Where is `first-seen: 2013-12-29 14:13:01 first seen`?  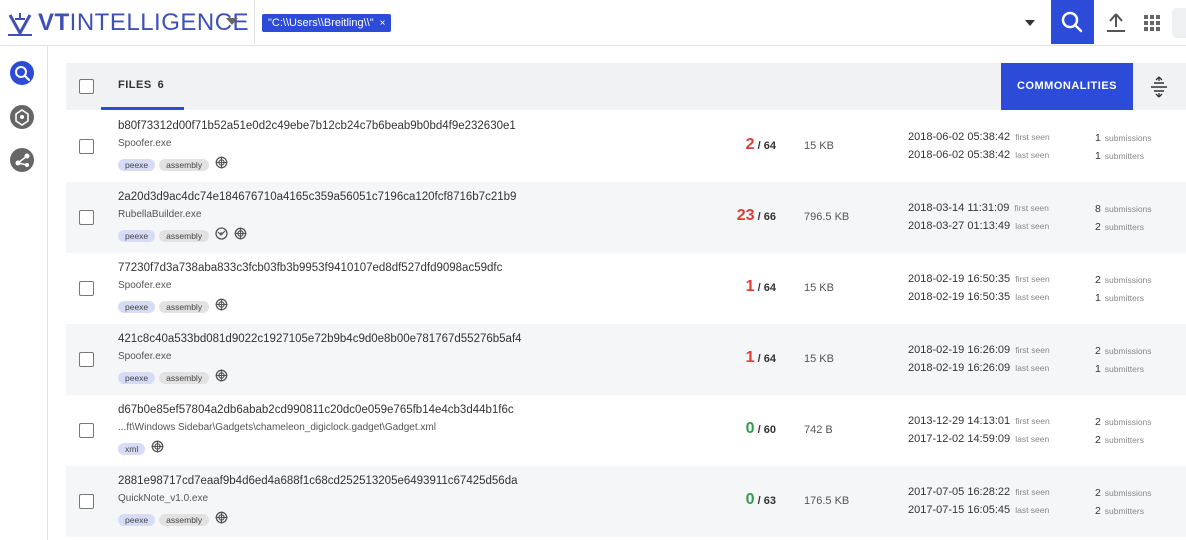
first-seen: 2013-12-29 14:13:01 first seen is located at coordinates (979, 421).